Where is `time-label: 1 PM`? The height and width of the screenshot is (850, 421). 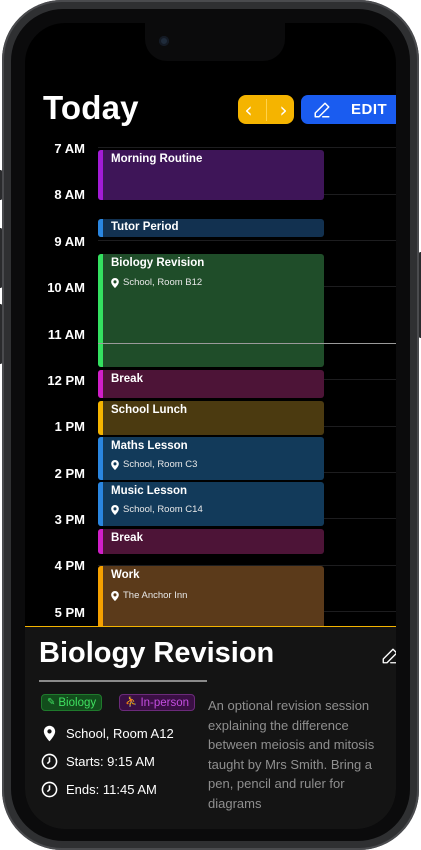
time-label: 1 PM is located at coordinates (69, 426).